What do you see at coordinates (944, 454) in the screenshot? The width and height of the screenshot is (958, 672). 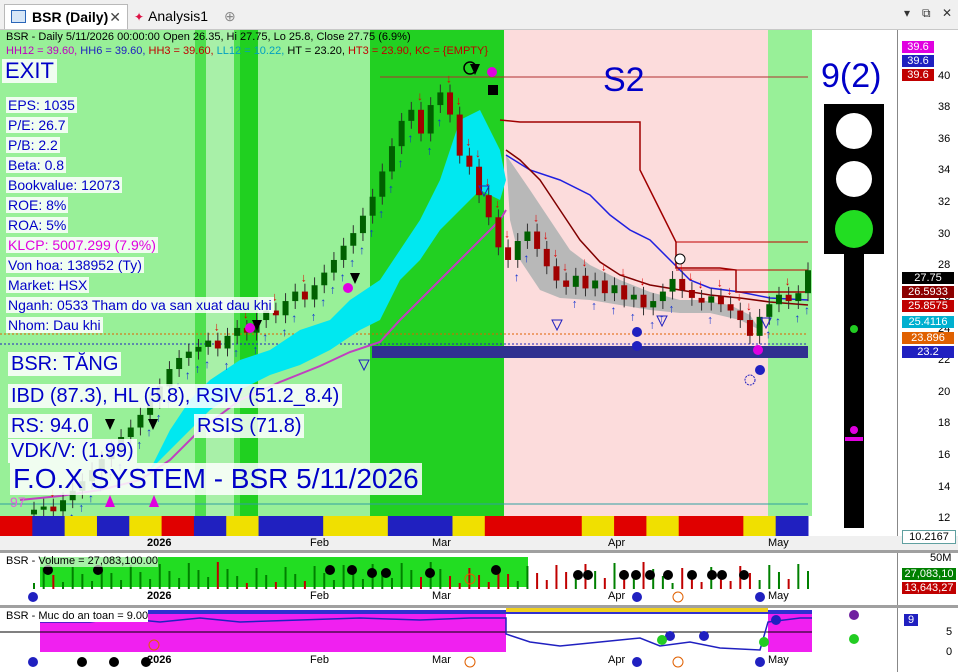 I see `price-tick: 16` at bounding box center [944, 454].